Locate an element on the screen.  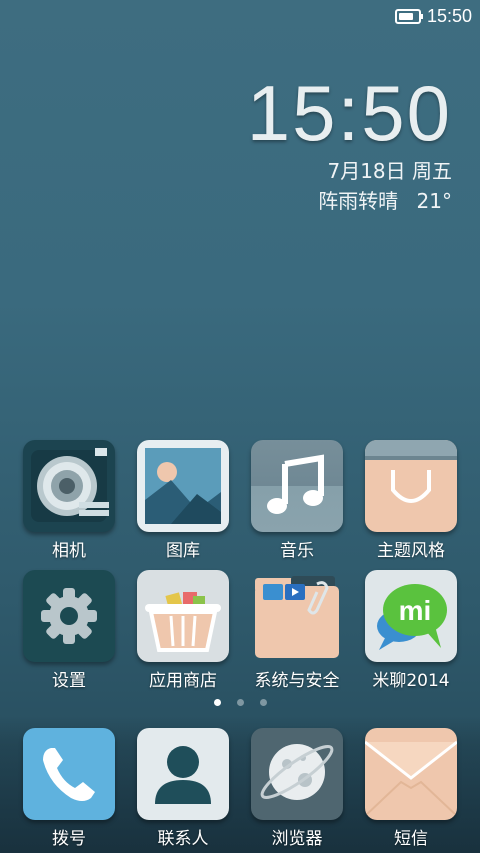
svg-text: mi is located at coordinates (415, 610).